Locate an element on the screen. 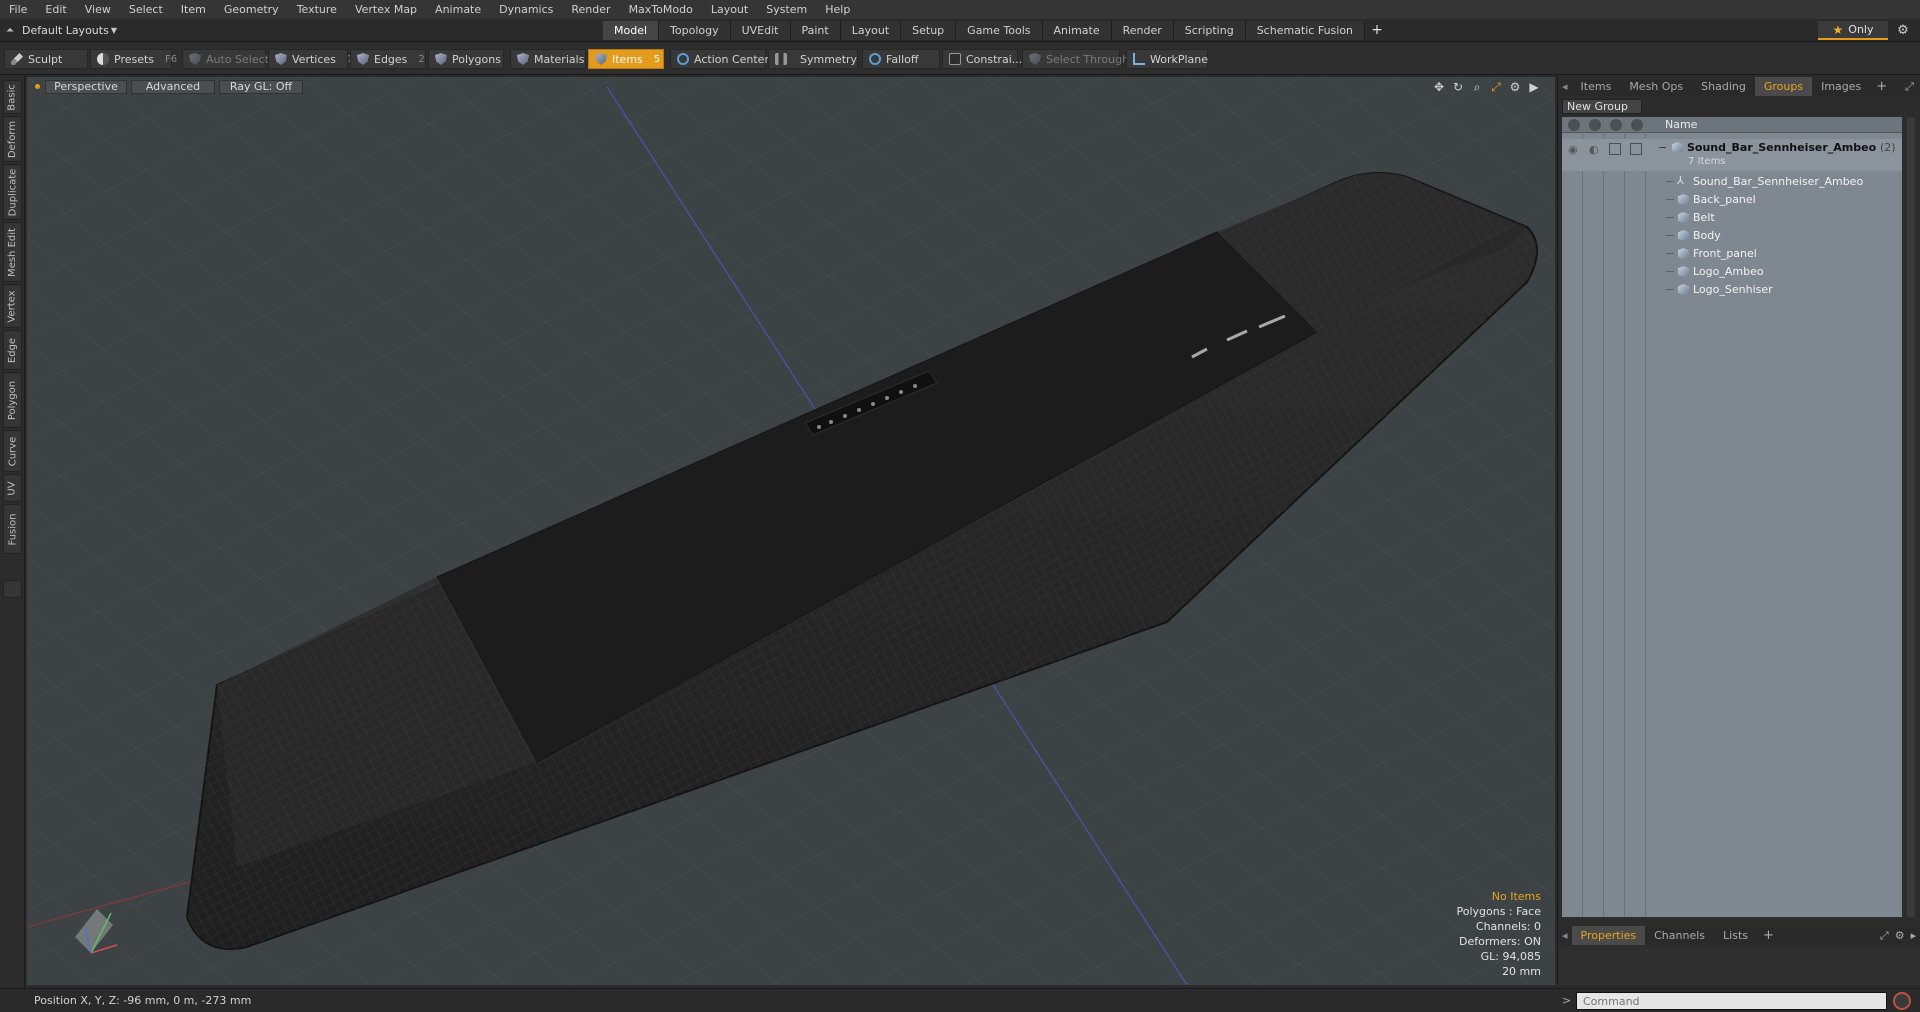 This screenshot has height=1012, width=1920. vtab-mesh-edit: Mesh Edit is located at coordinates (12, 252).